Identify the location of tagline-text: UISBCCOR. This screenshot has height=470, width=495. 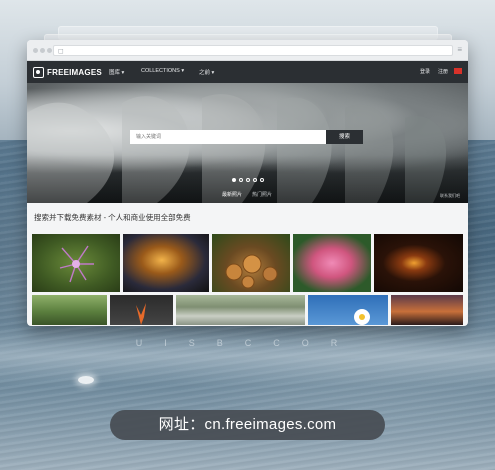
(247, 343).